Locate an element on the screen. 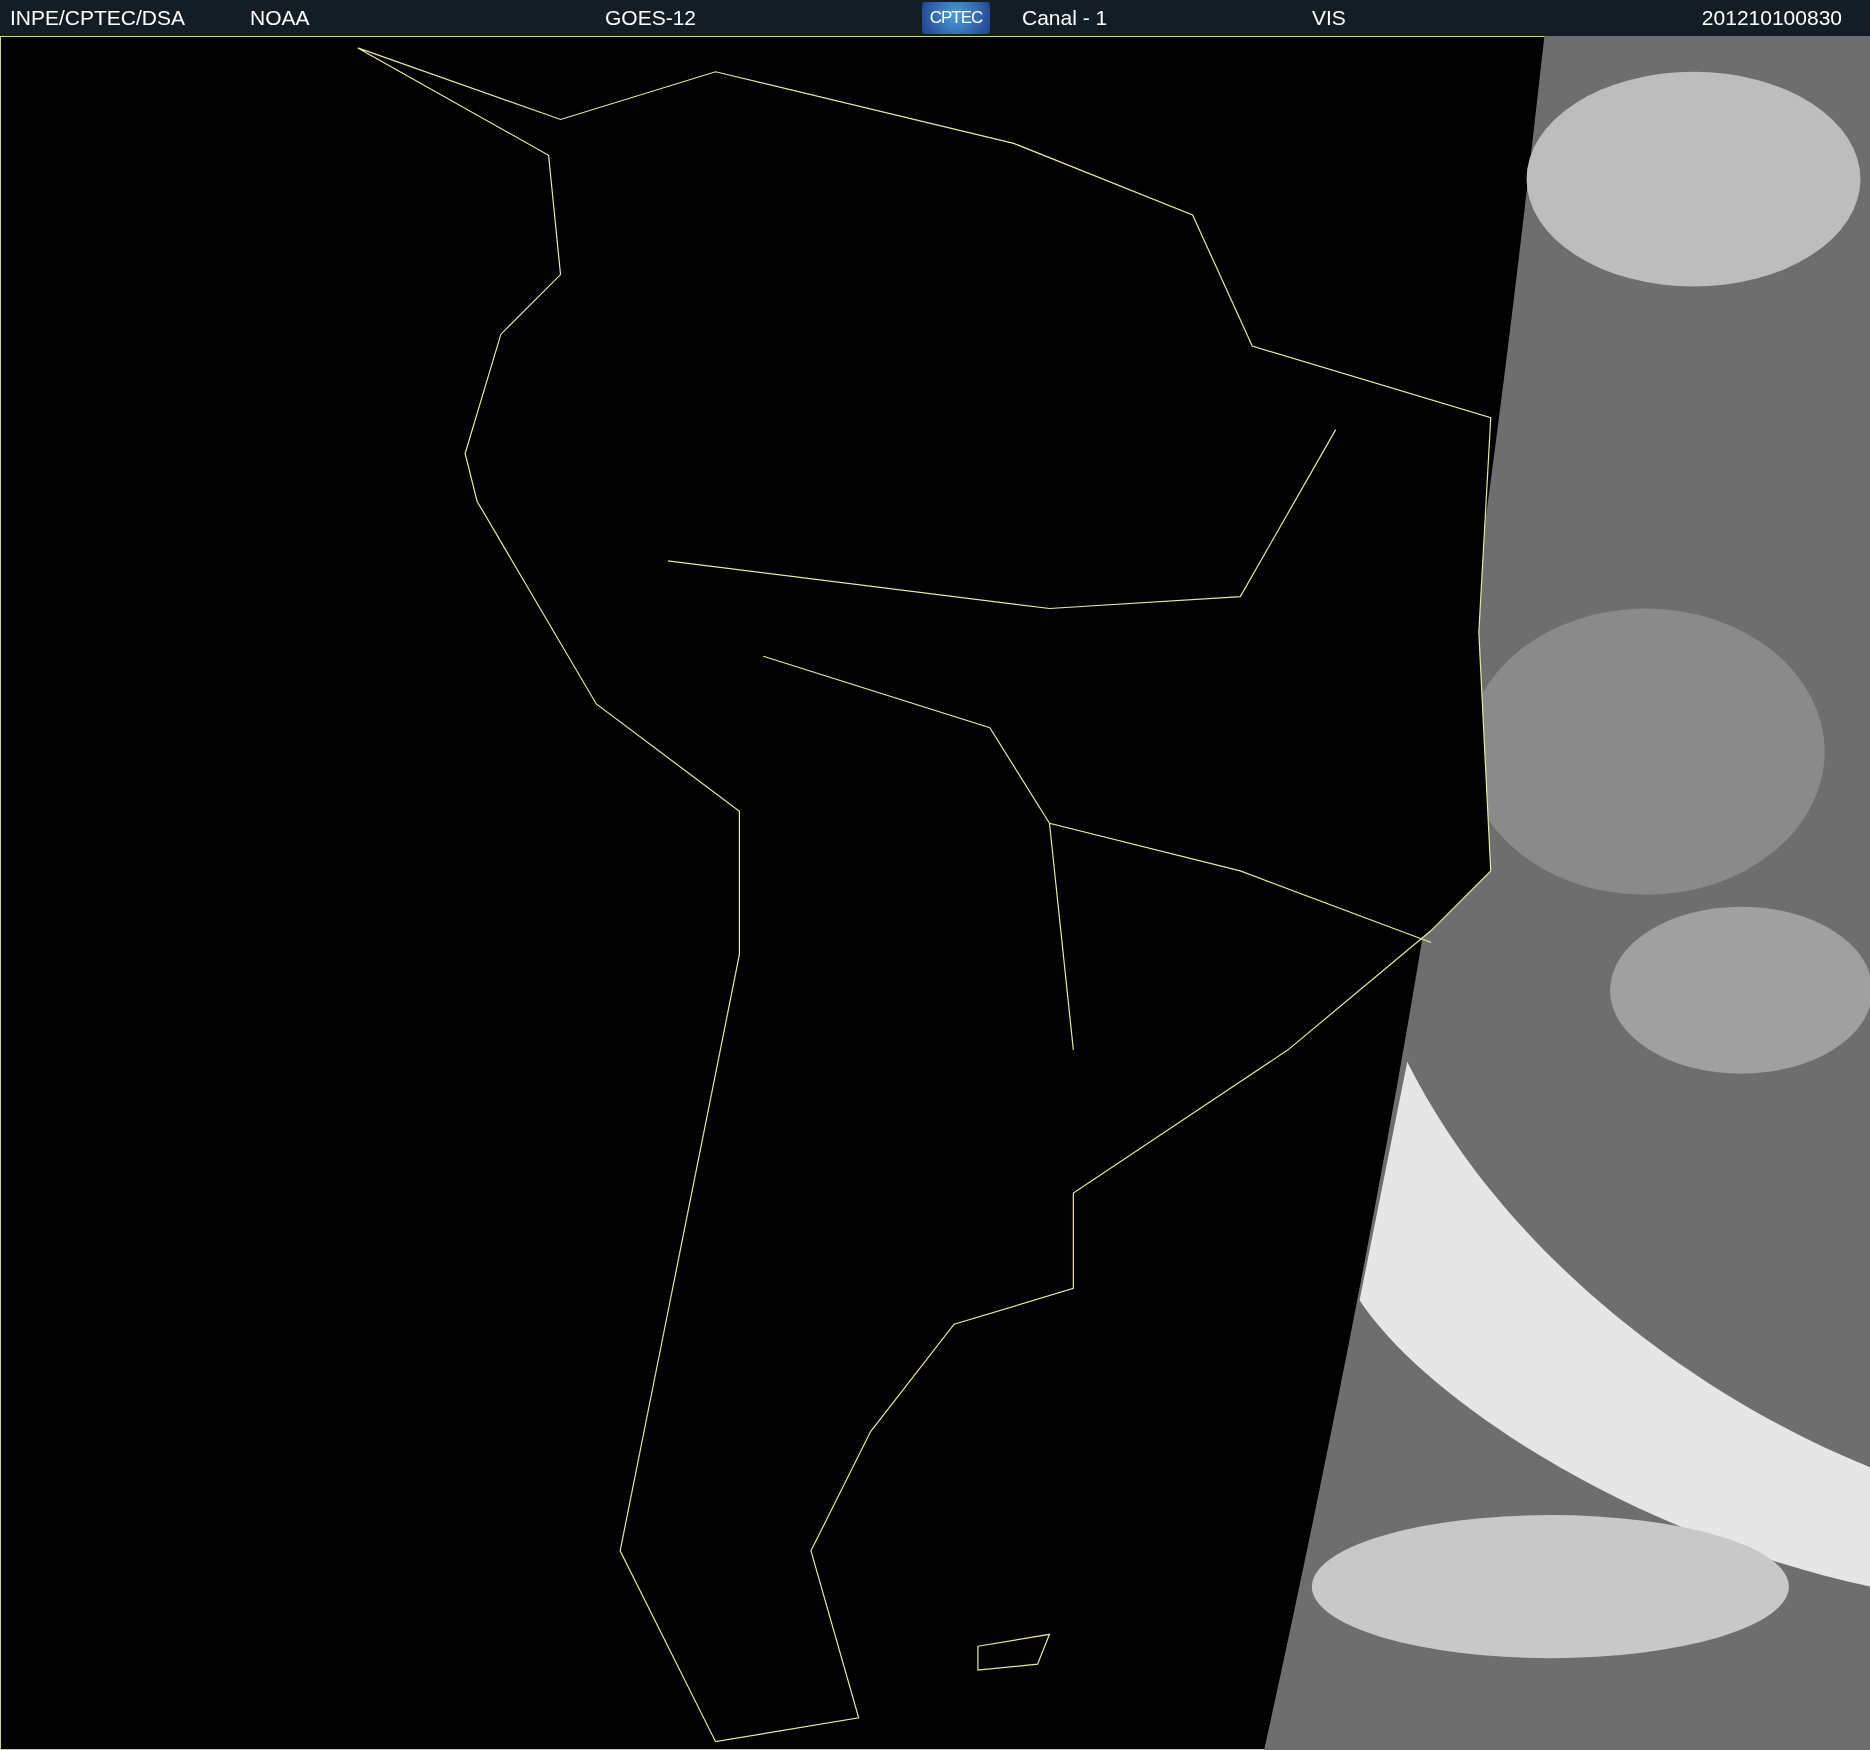  header-label: 201210100830 is located at coordinates (1772, 18).